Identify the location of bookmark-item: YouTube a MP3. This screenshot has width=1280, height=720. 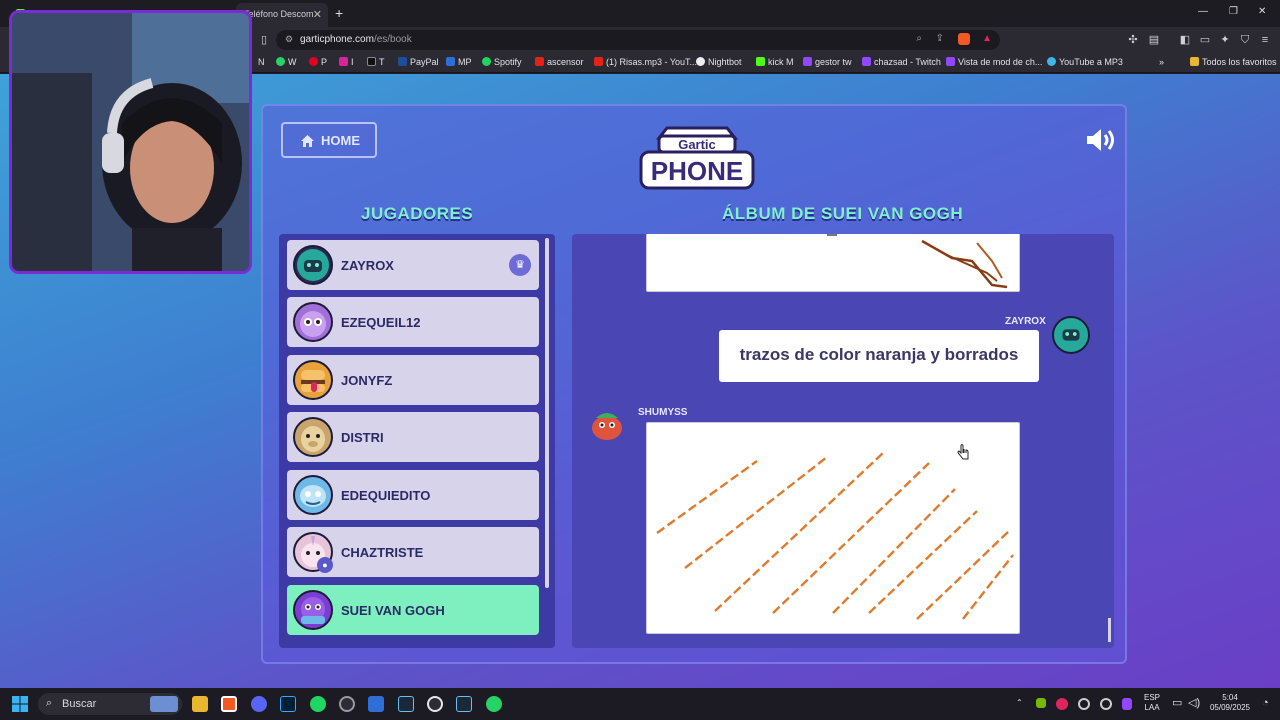
(1085, 62).